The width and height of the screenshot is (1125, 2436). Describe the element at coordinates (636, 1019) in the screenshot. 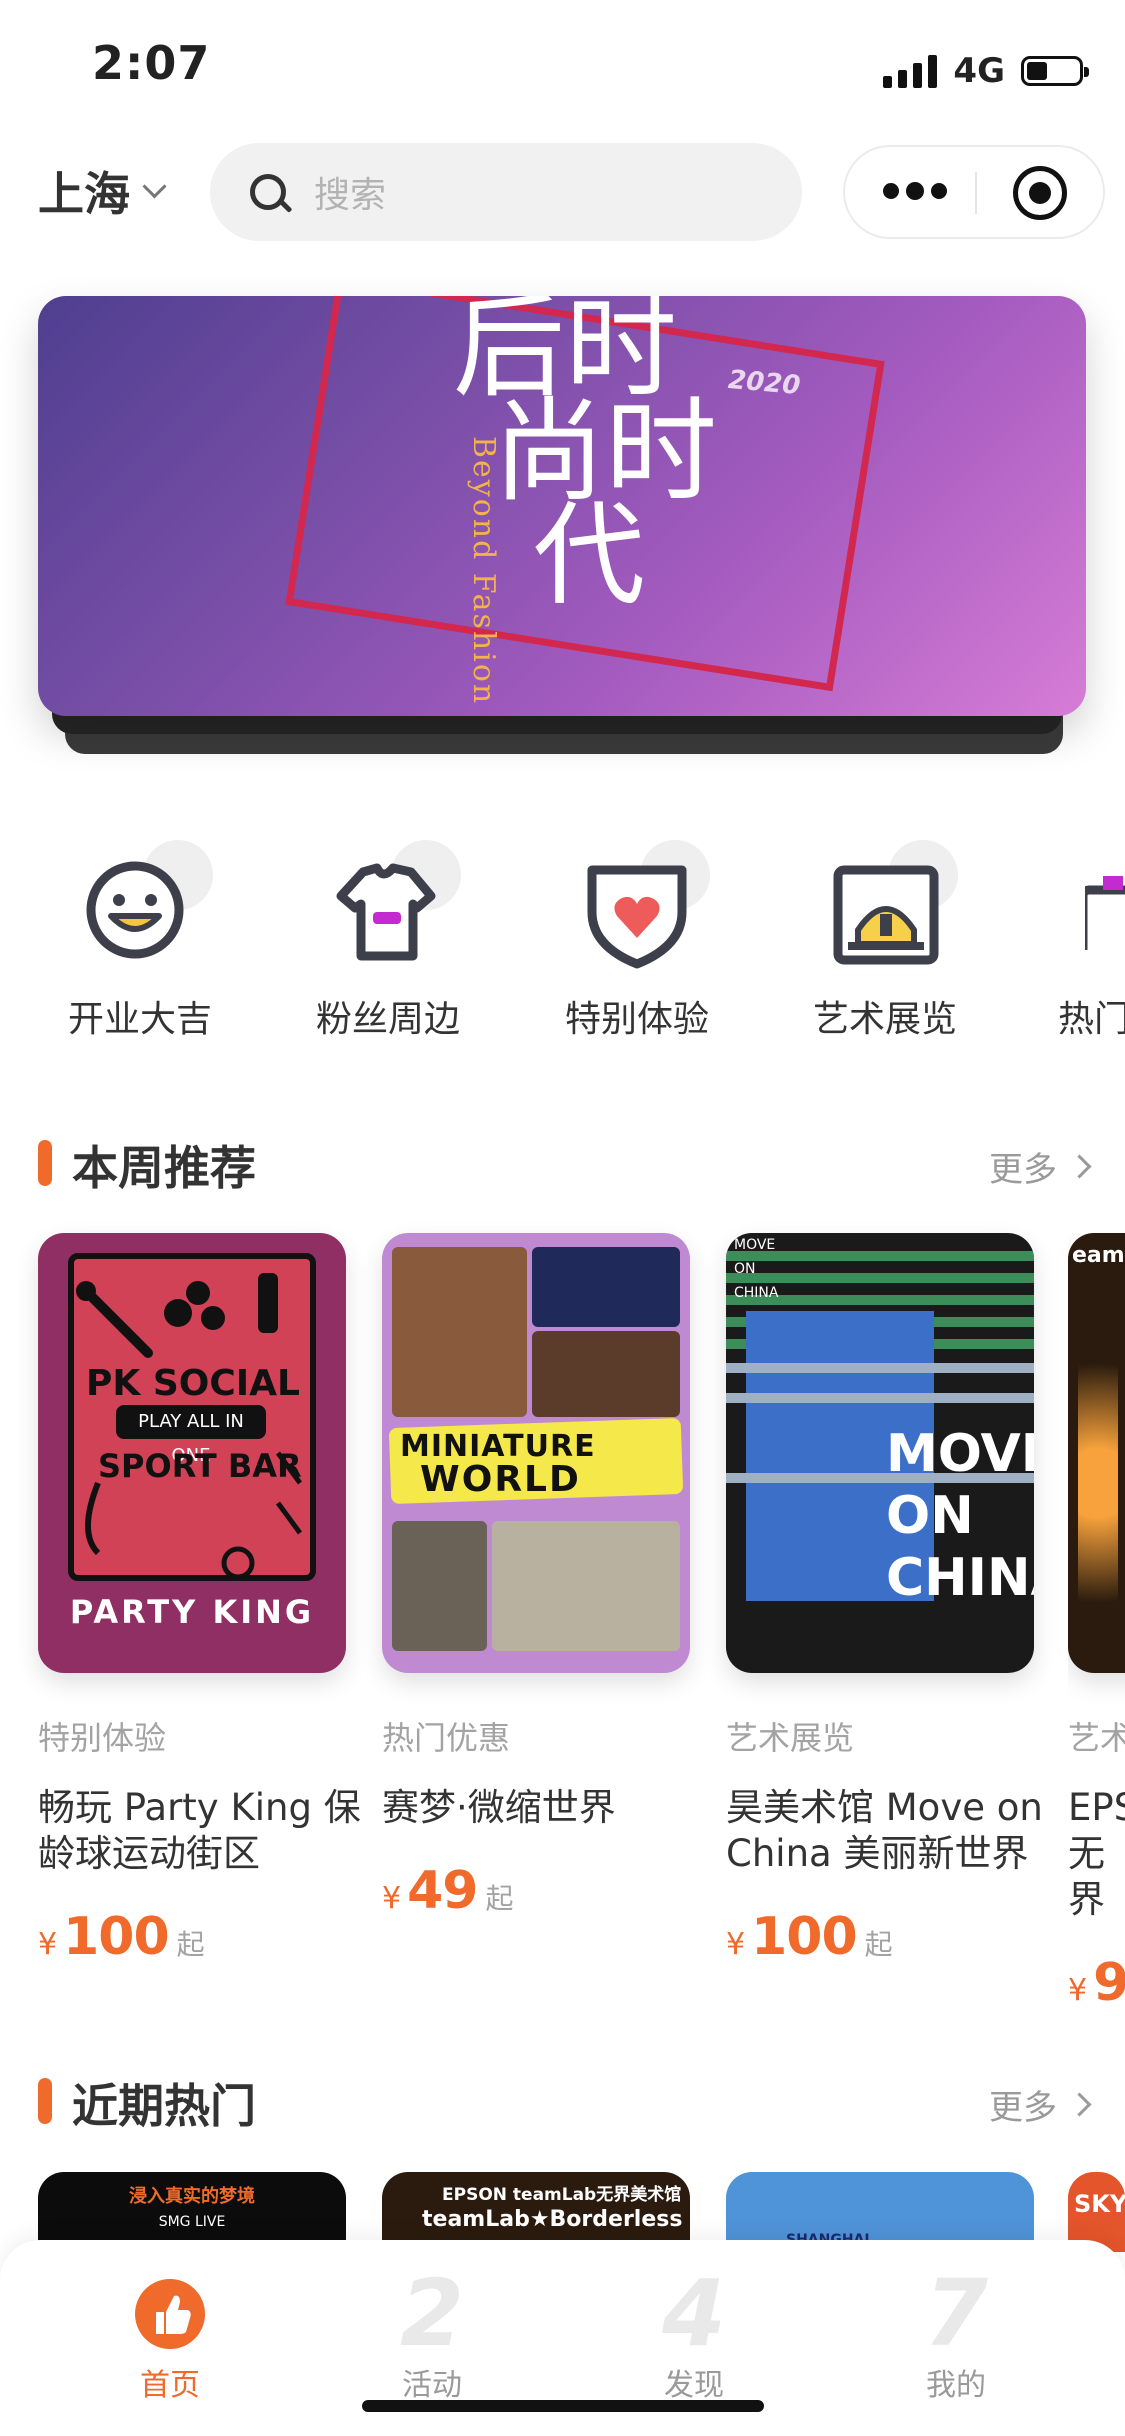

I see `category-label: 特别体验` at that location.